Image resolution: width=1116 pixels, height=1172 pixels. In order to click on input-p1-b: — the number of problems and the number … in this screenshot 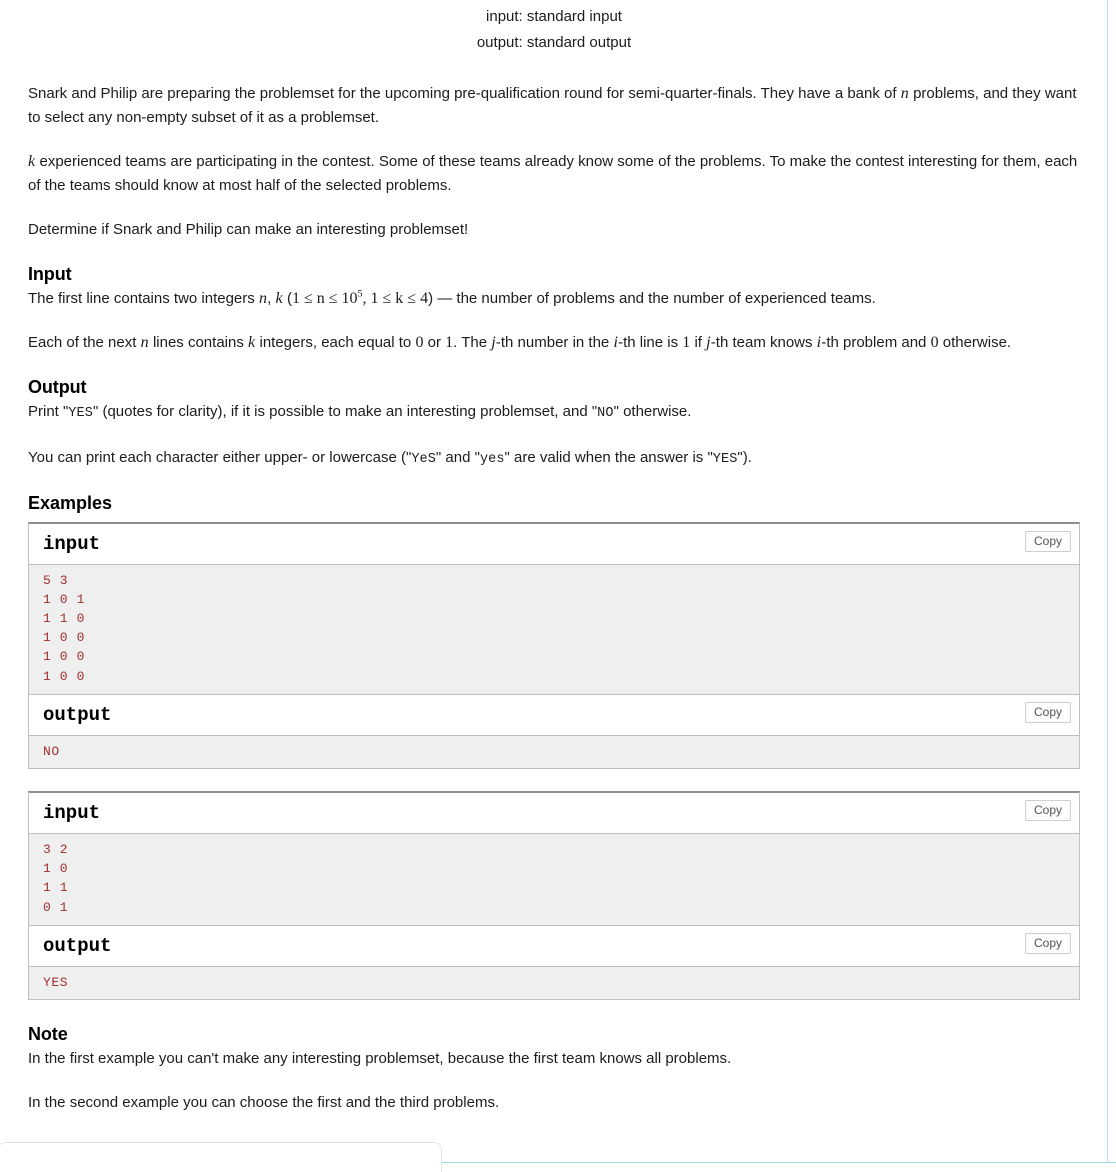, I will do `click(654, 298)`.